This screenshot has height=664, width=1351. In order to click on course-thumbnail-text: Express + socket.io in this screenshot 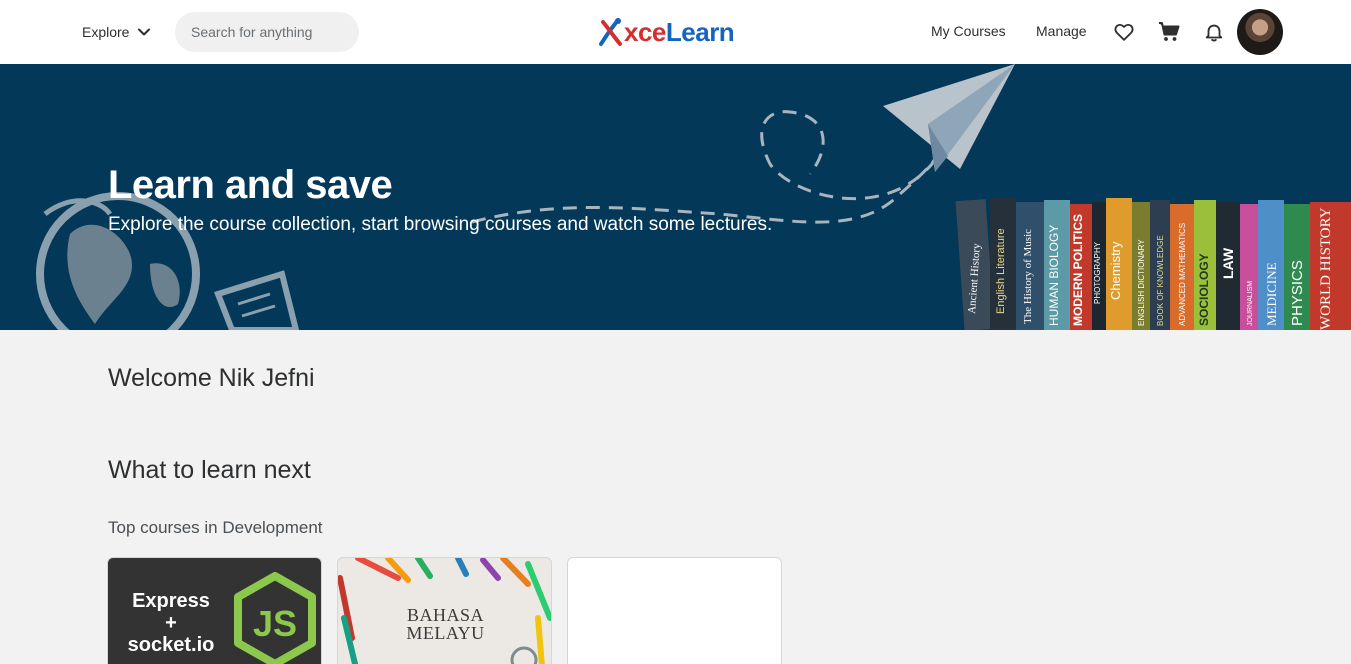, I will do `click(171, 623)`.